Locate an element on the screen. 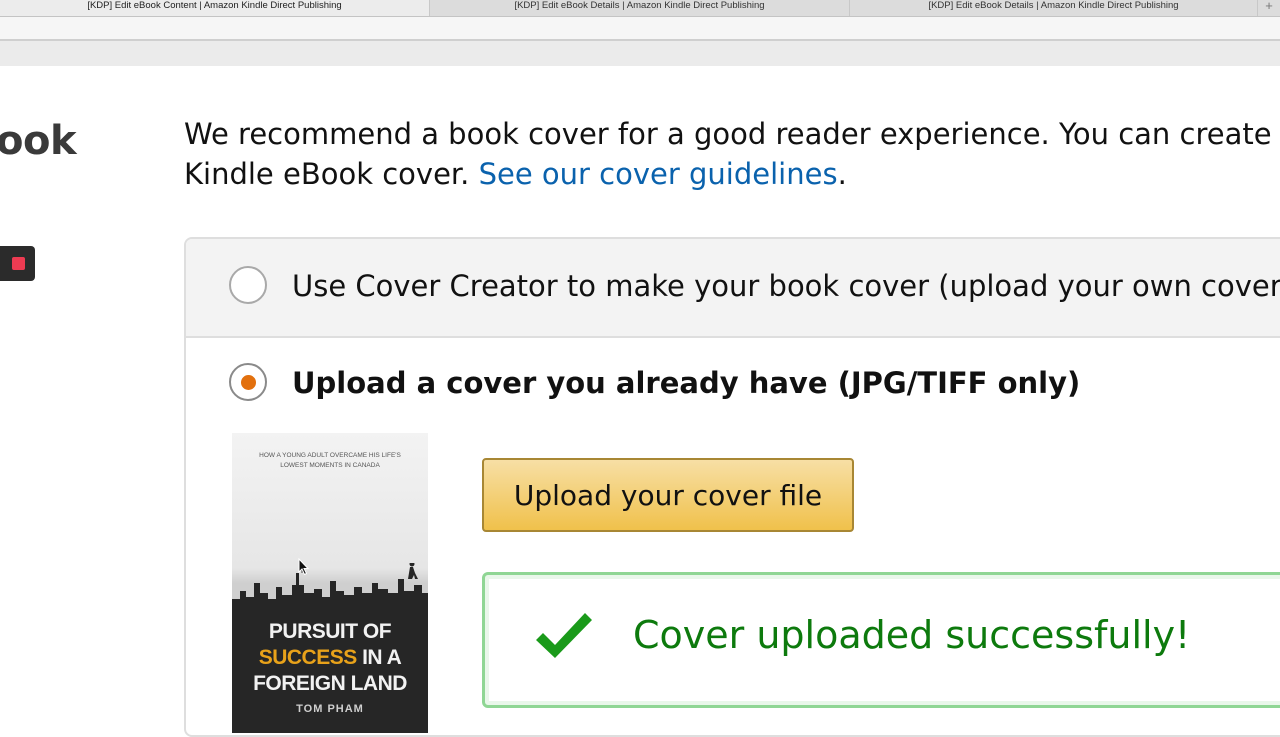  upload-cover-radio is located at coordinates (248, 382).